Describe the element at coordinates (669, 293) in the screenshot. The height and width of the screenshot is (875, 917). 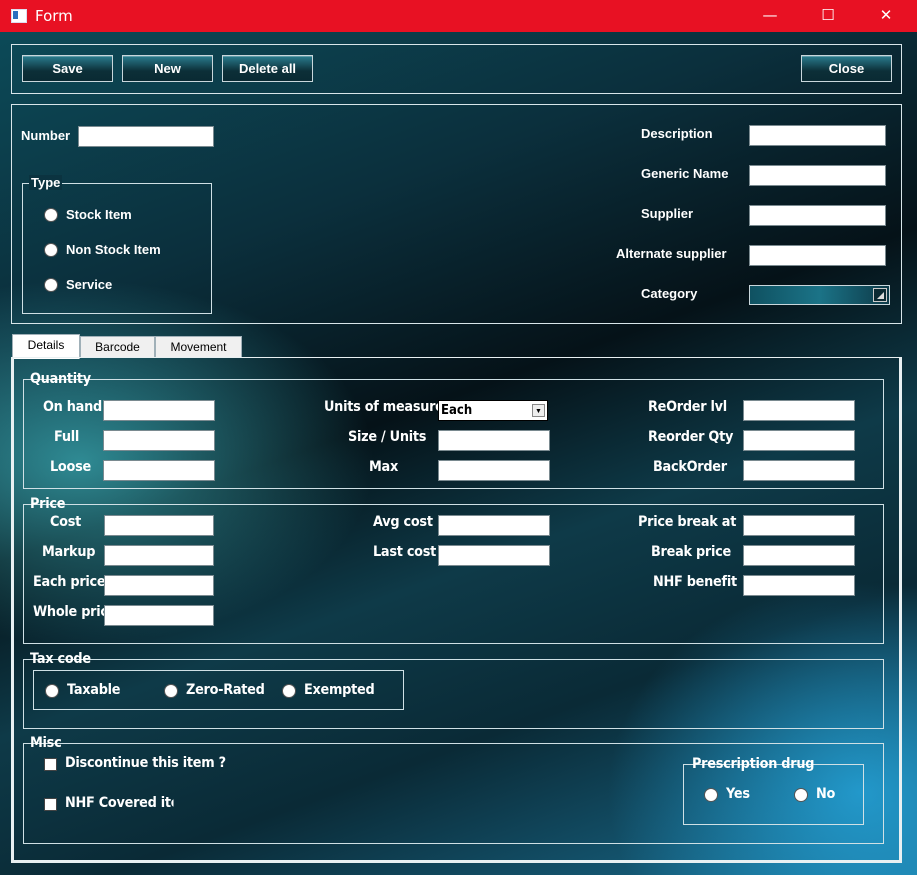
I see `category-label: Category` at that location.